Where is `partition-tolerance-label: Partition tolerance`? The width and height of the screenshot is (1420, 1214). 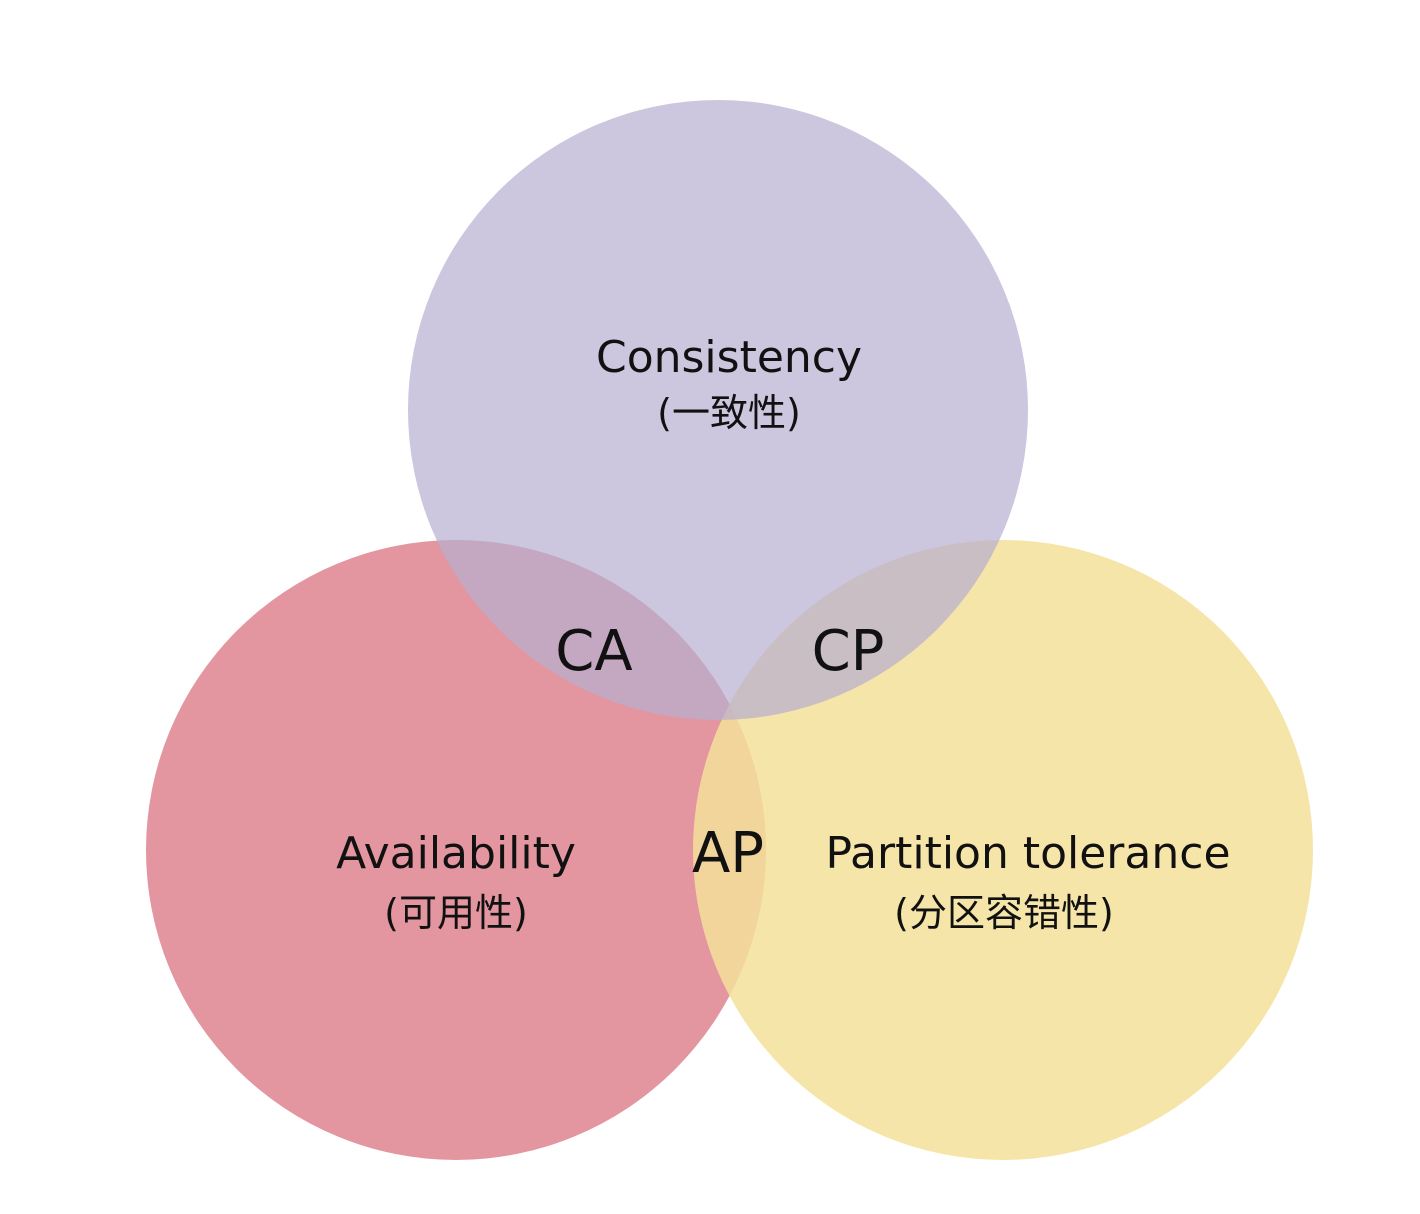 partition-tolerance-label: Partition tolerance is located at coordinates (1027, 853).